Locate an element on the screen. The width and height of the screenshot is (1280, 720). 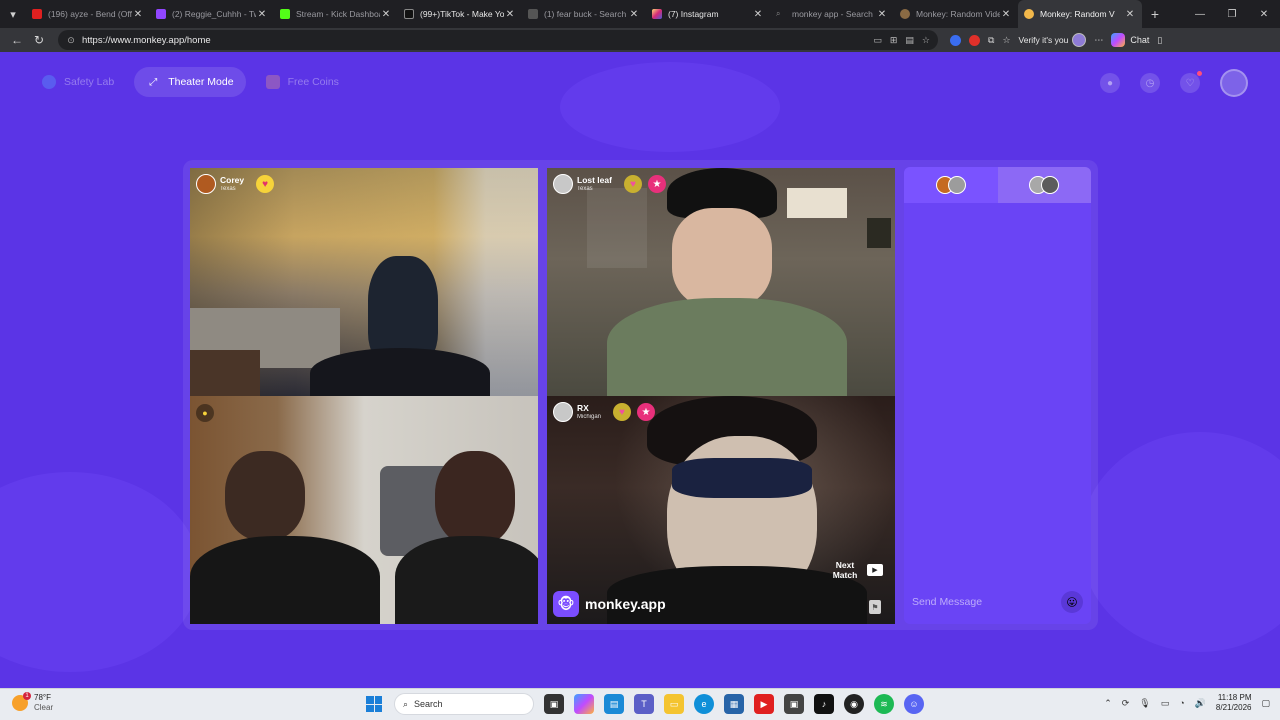
back-button: ← is located at coordinates (17, 40).